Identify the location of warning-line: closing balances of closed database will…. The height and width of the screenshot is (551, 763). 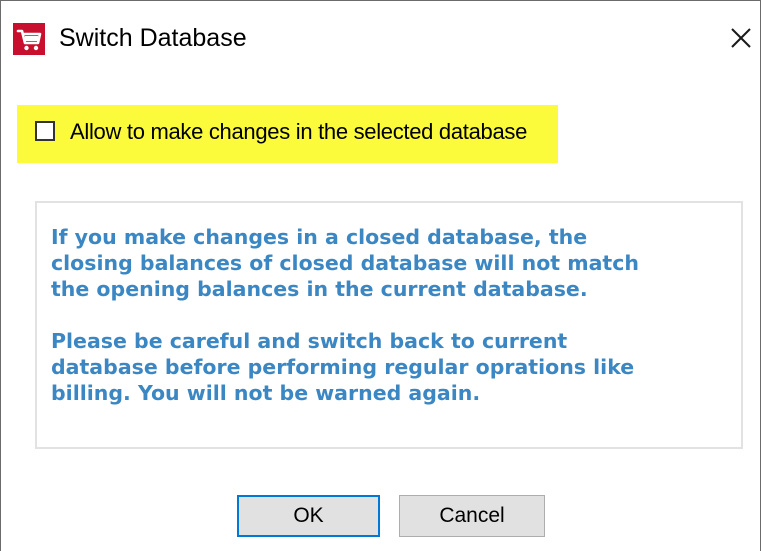
(345, 263).